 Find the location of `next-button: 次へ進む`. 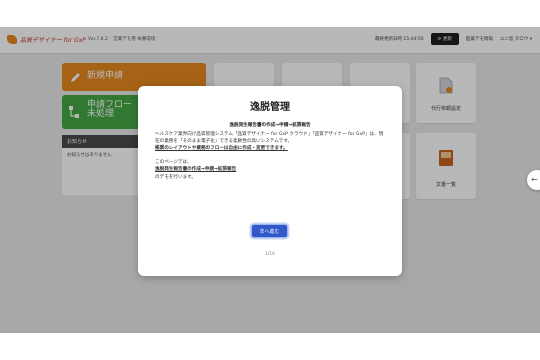

next-button: 次へ進む is located at coordinates (269, 231).